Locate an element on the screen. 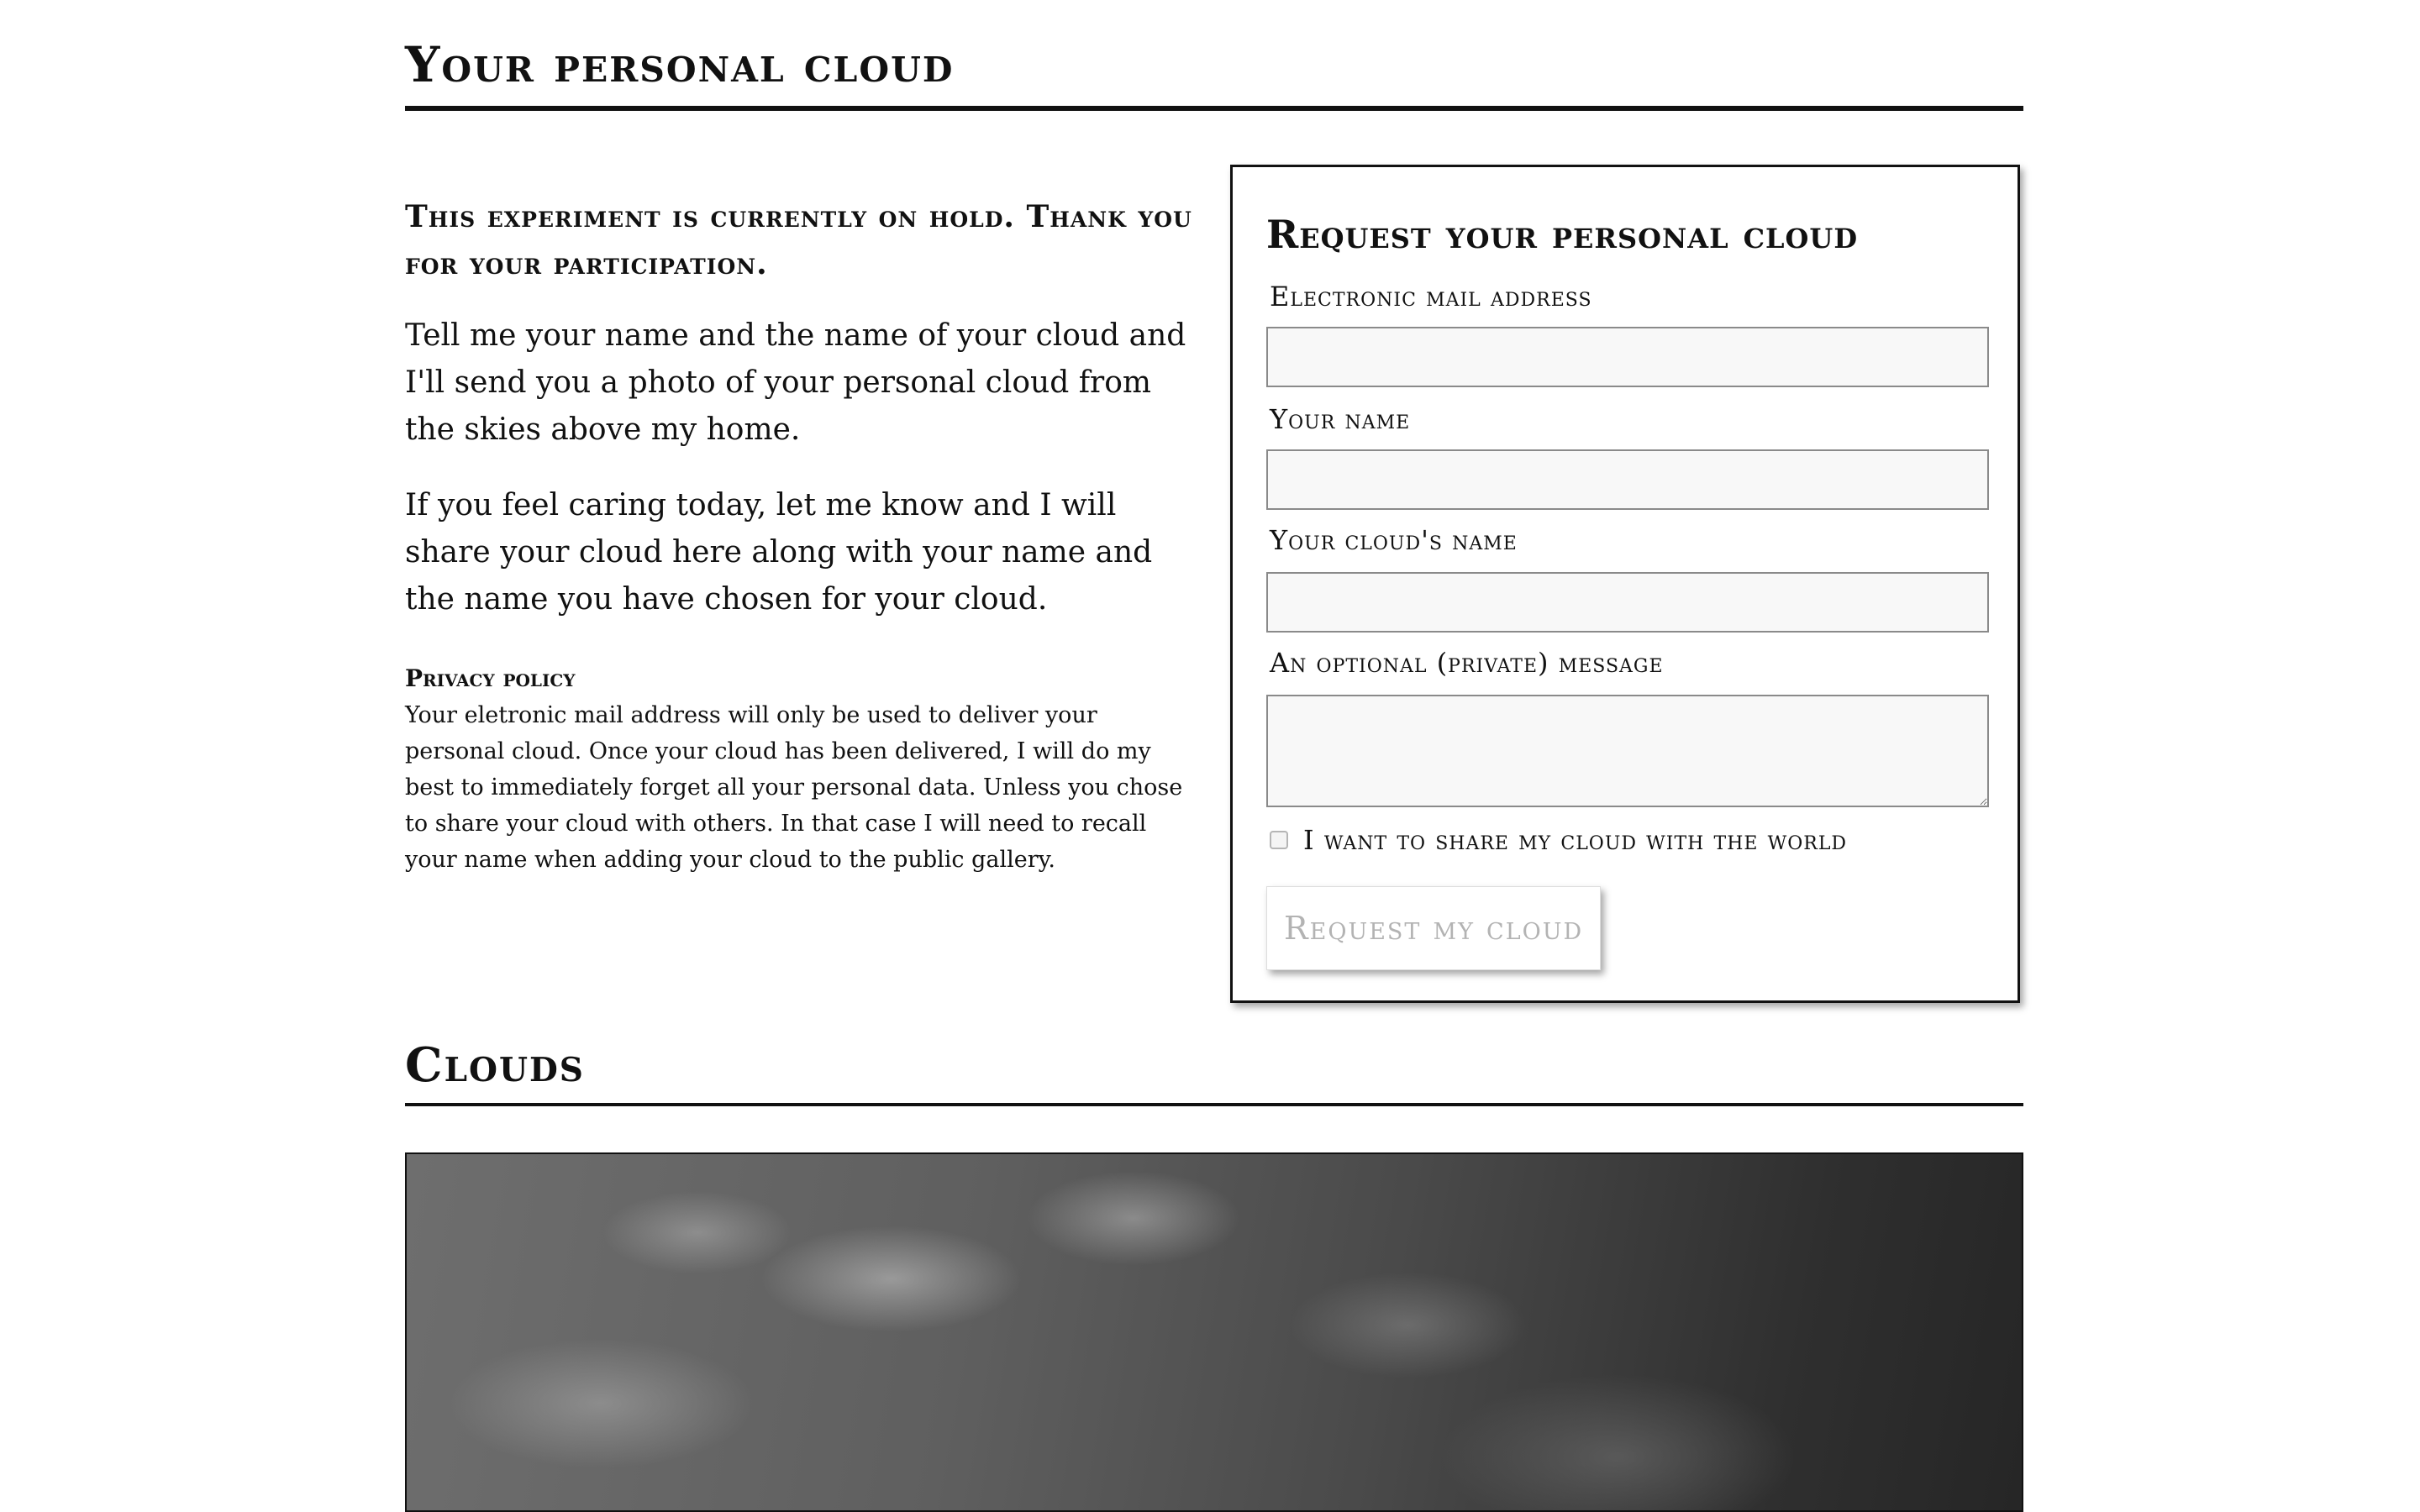 The width and height of the screenshot is (2420, 1512). share-label: I want to share my cloud with the world is located at coordinates (1575, 840).